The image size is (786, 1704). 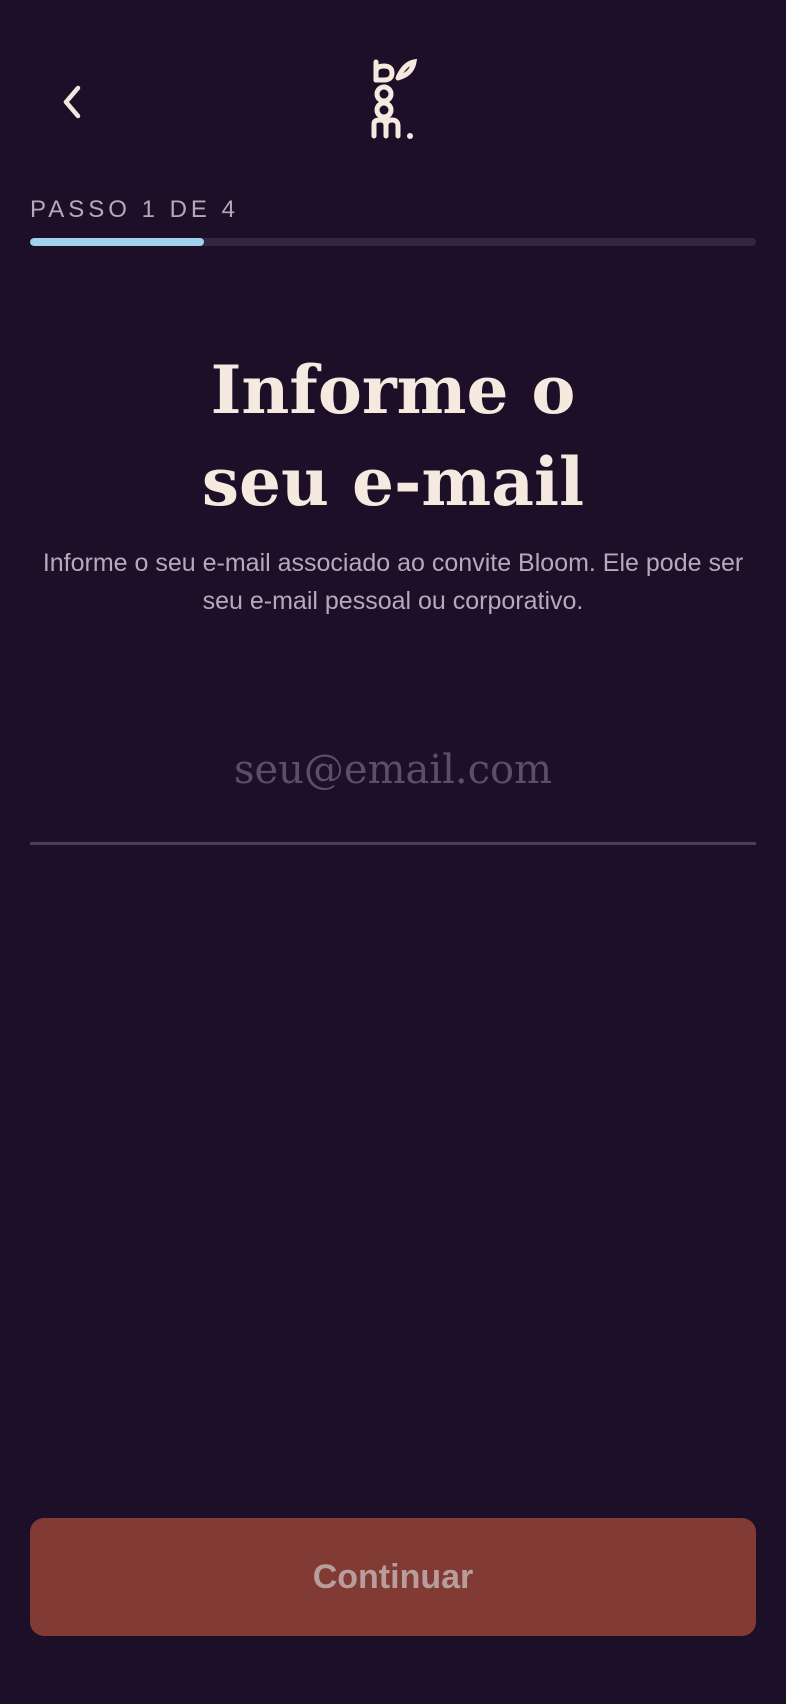 What do you see at coordinates (117, 242) in the screenshot?
I see `progress-fill` at bounding box center [117, 242].